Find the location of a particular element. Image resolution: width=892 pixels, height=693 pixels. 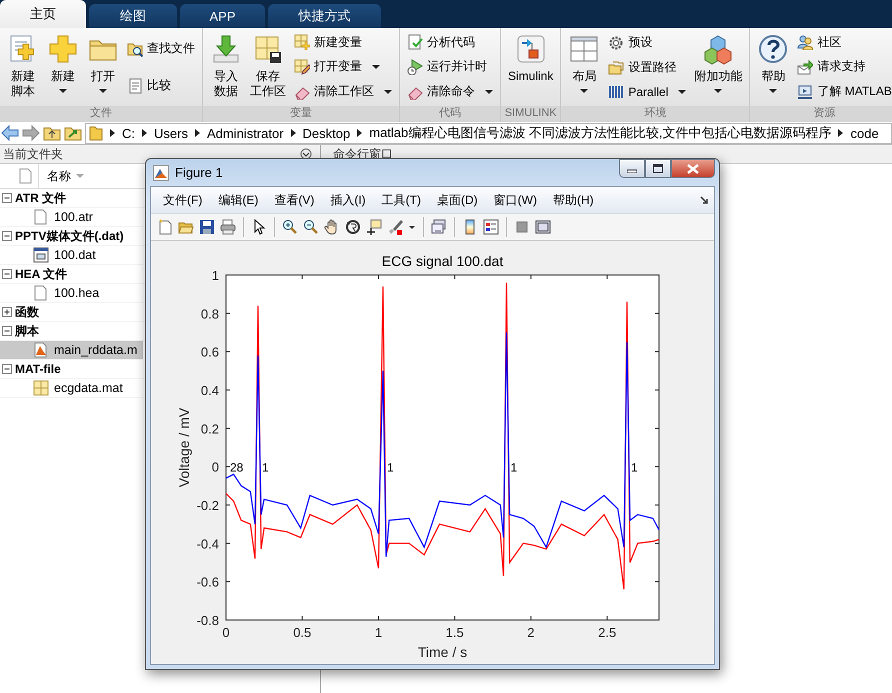

ribbon-button: 布局 is located at coordinates (584, 67).